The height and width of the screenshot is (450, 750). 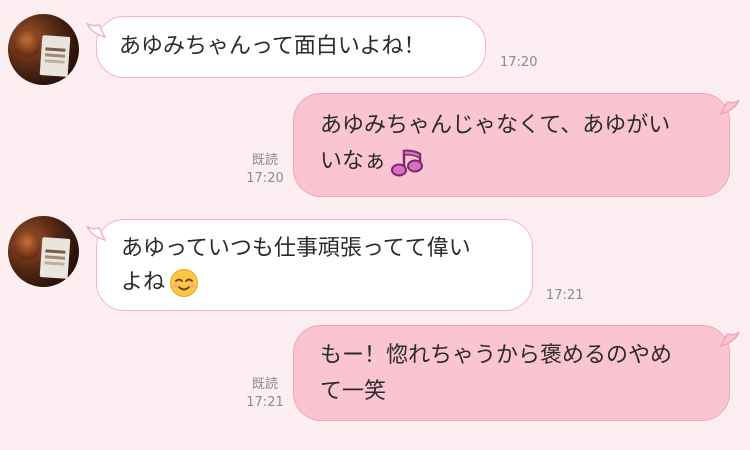 I want to click on read-receipt: 既読 17:20, so click(x=265, y=170).